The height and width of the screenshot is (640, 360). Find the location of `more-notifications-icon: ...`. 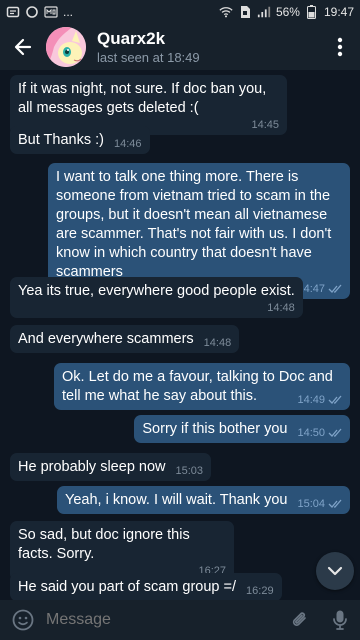

more-notifications-icon: ... is located at coordinates (68, 12).